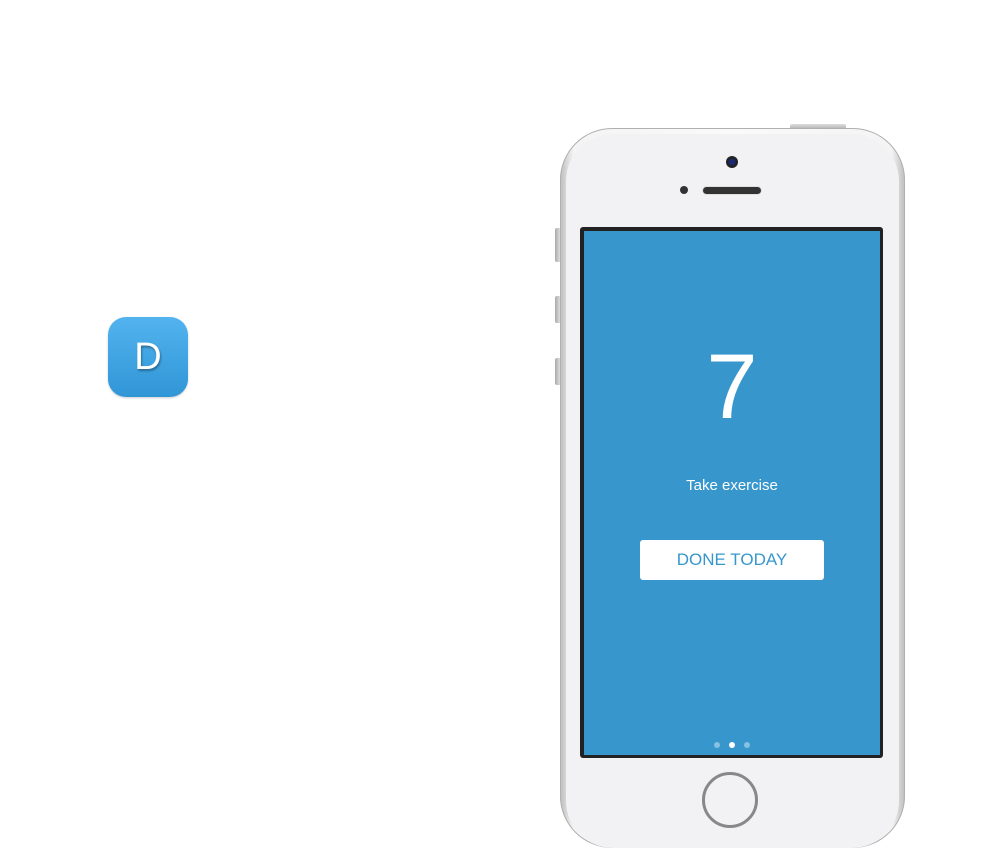 This screenshot has width=1000, height=848. Describe the element at coordinates (732, 162) in the screenshot. I see `camera-icon` at that location.